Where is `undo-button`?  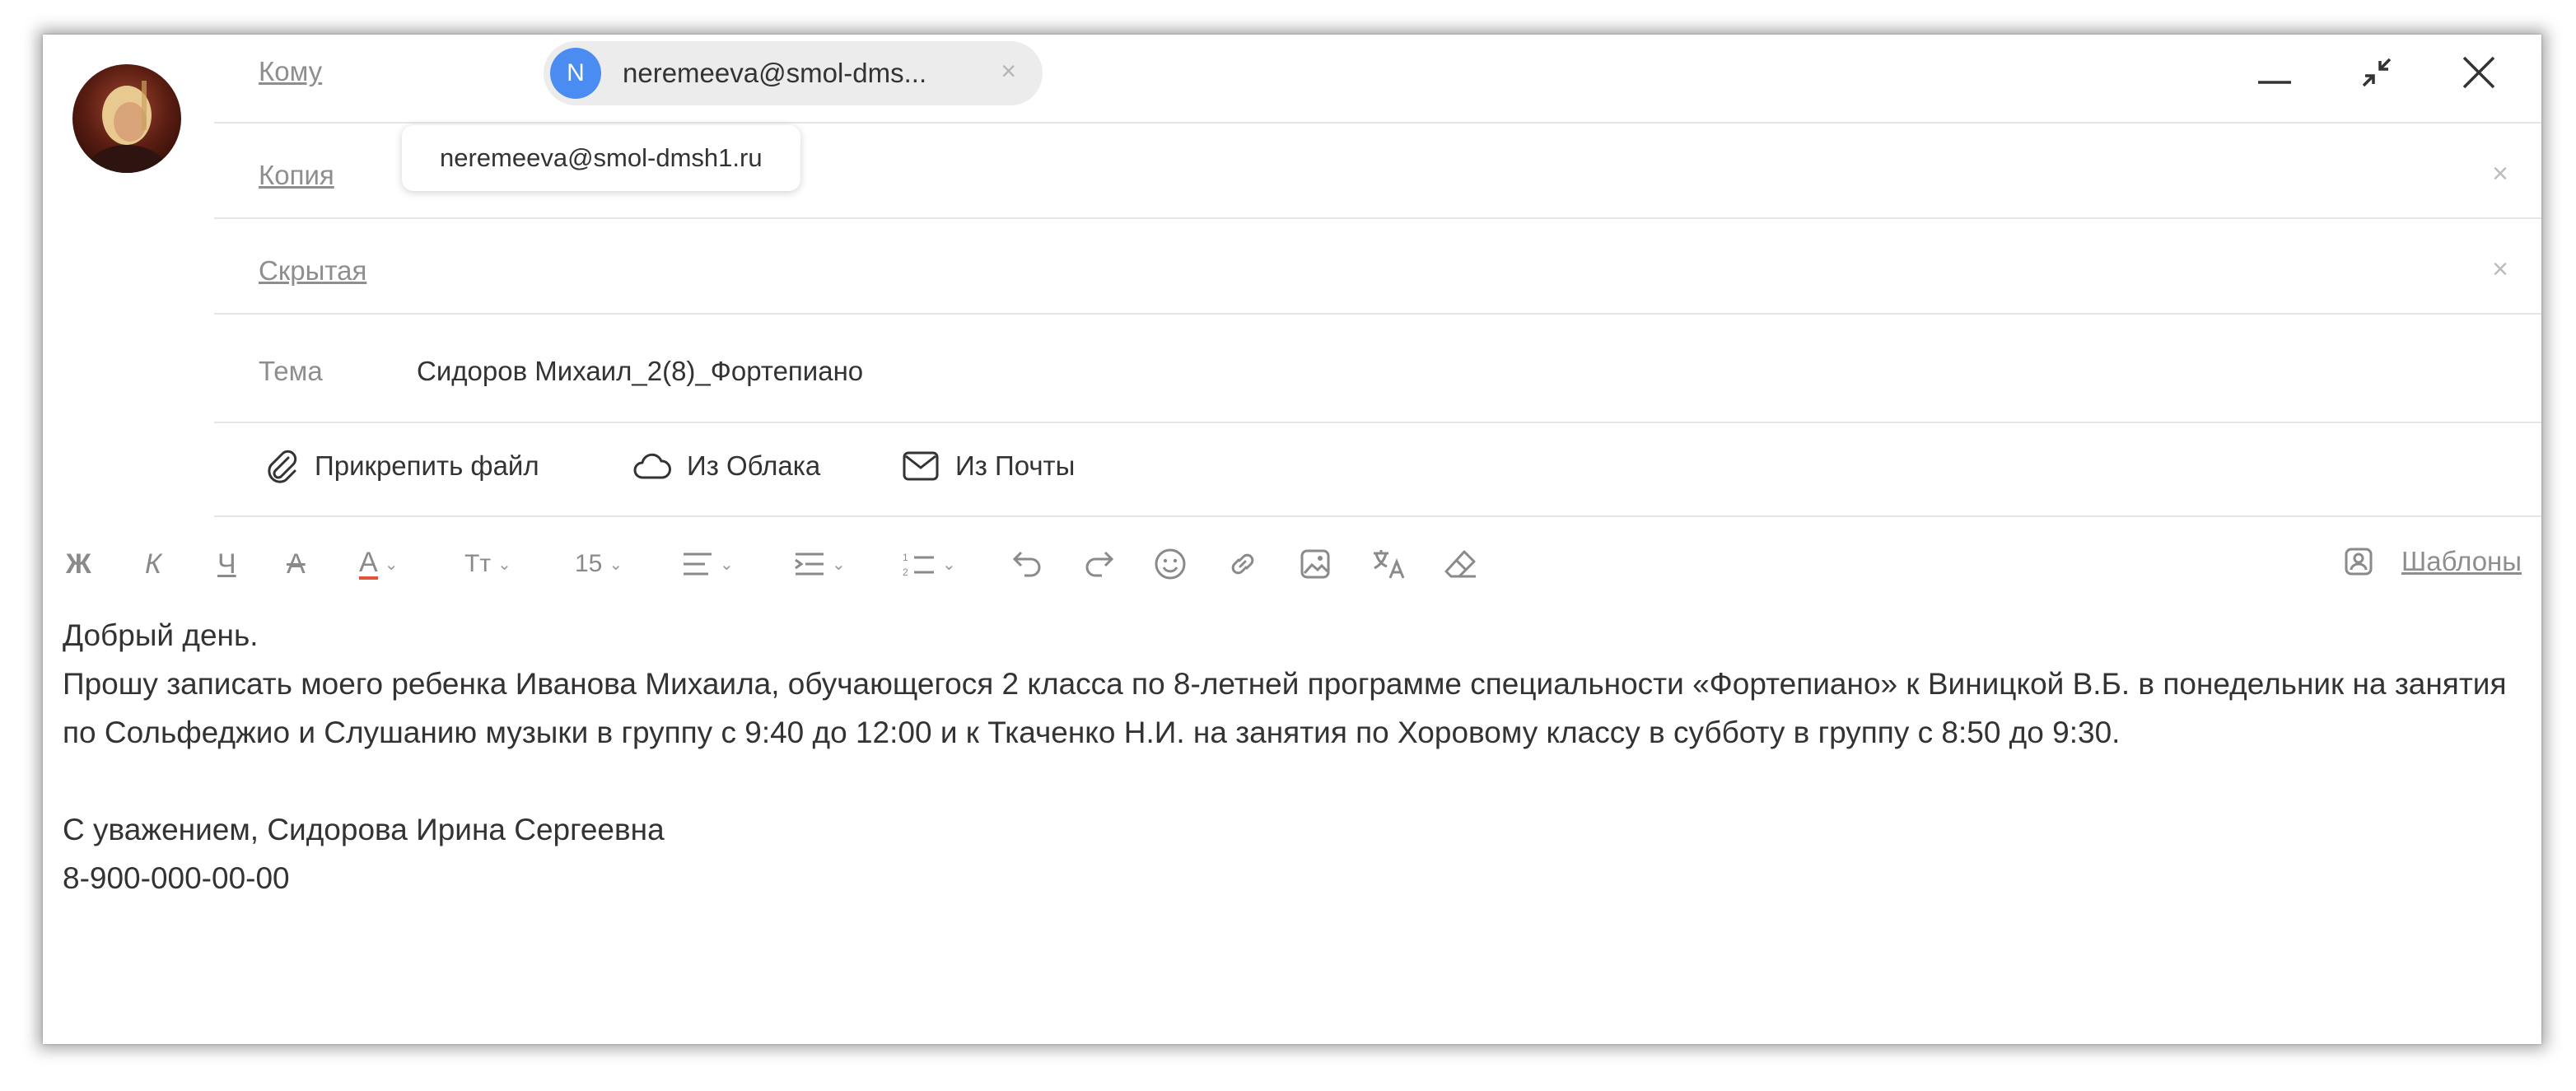
undo-button is located at coordinates (1027, 564).